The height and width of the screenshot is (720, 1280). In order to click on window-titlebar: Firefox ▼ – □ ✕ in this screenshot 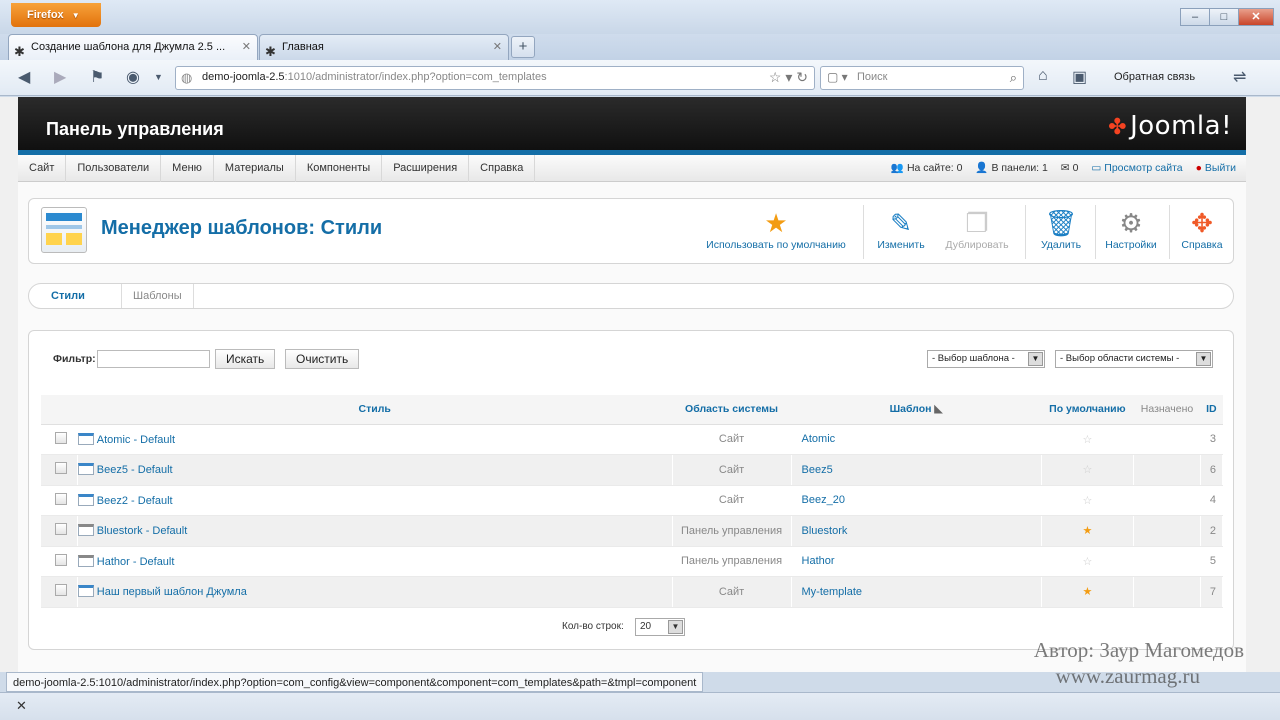, I will do `click(640, 17)`.